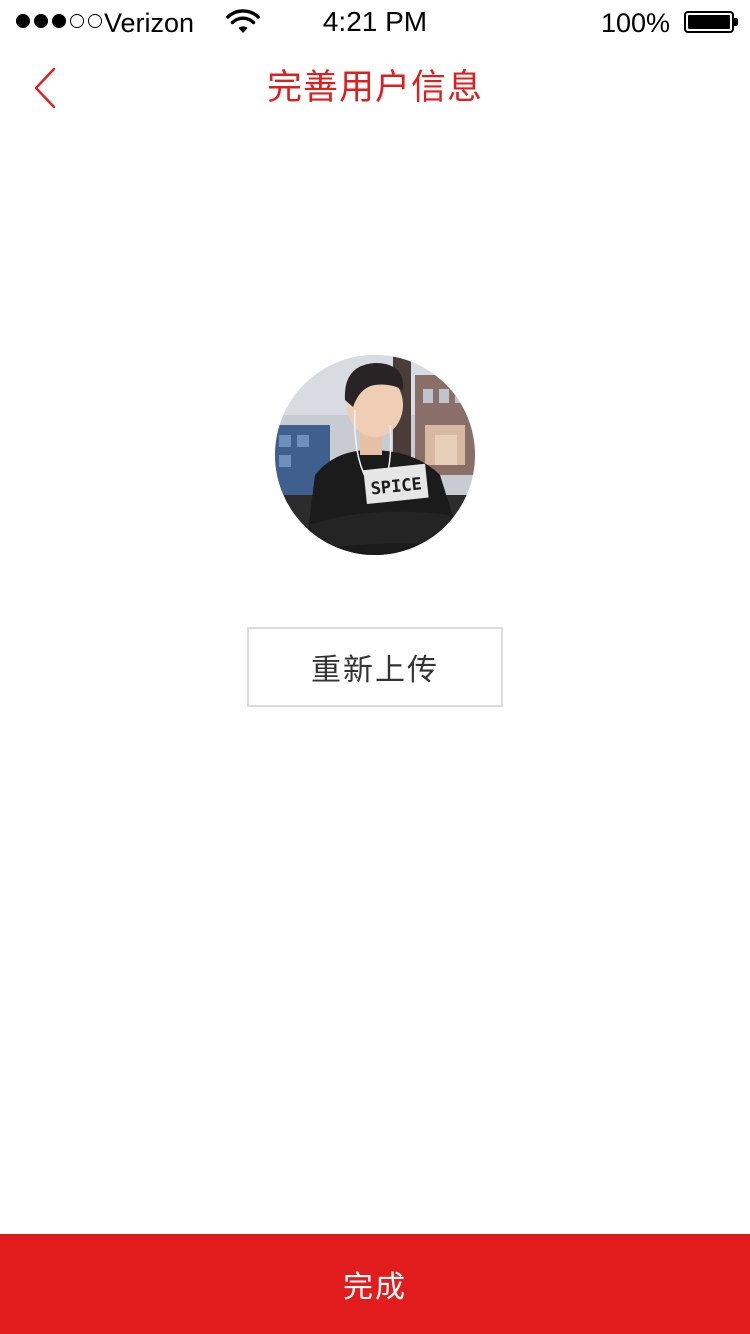 The width and height of the screenshot is (750, 1334). What do you see at coordinates (375, 1284) in the screenshot?
I see `done-button: 完成` at bounding box center [375, 1284].